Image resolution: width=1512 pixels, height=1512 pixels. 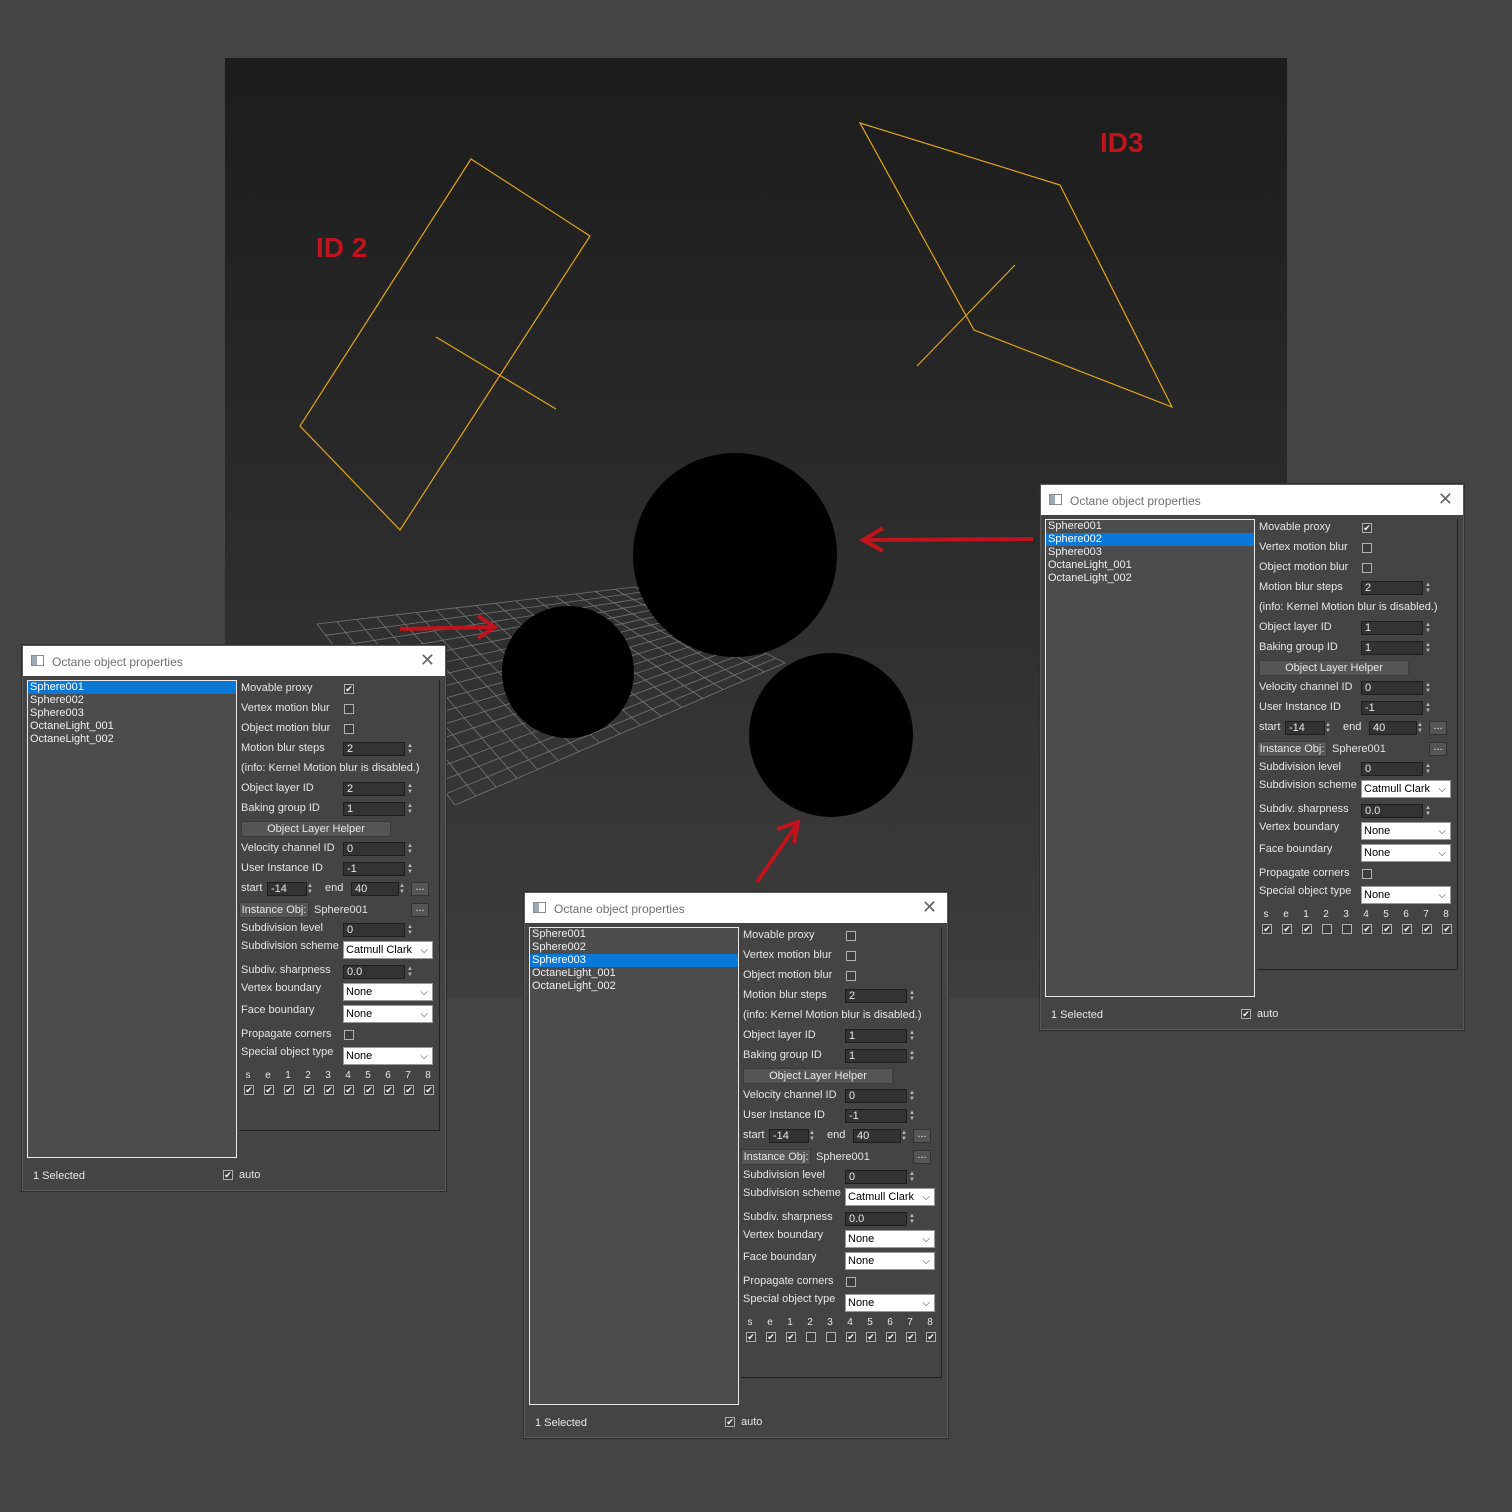 I want to click on object-motion-blur-checkbox, so click(x=1367, y=568).